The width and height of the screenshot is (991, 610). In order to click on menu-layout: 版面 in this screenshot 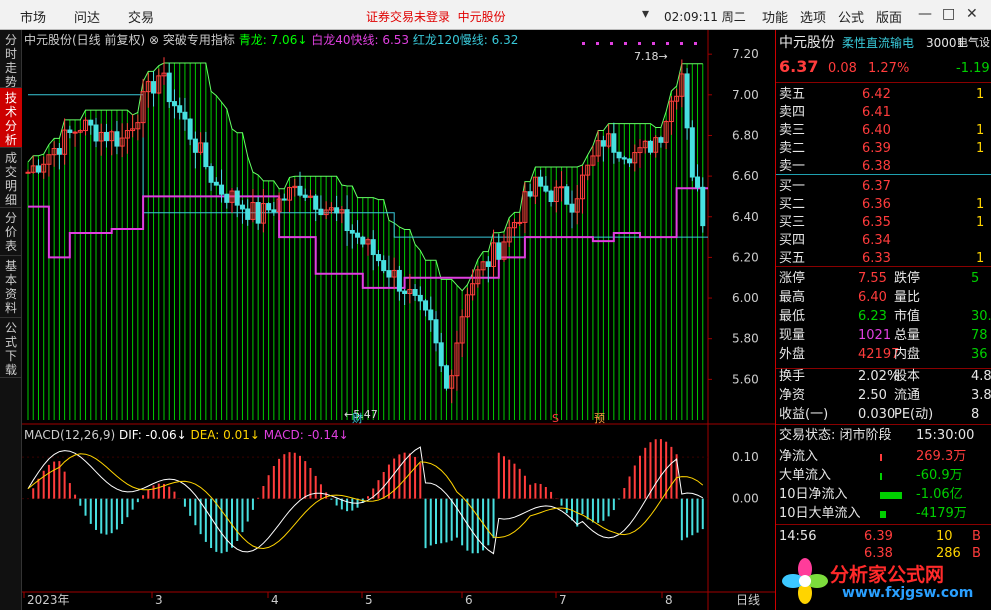, I will do `click(889, 16)`.